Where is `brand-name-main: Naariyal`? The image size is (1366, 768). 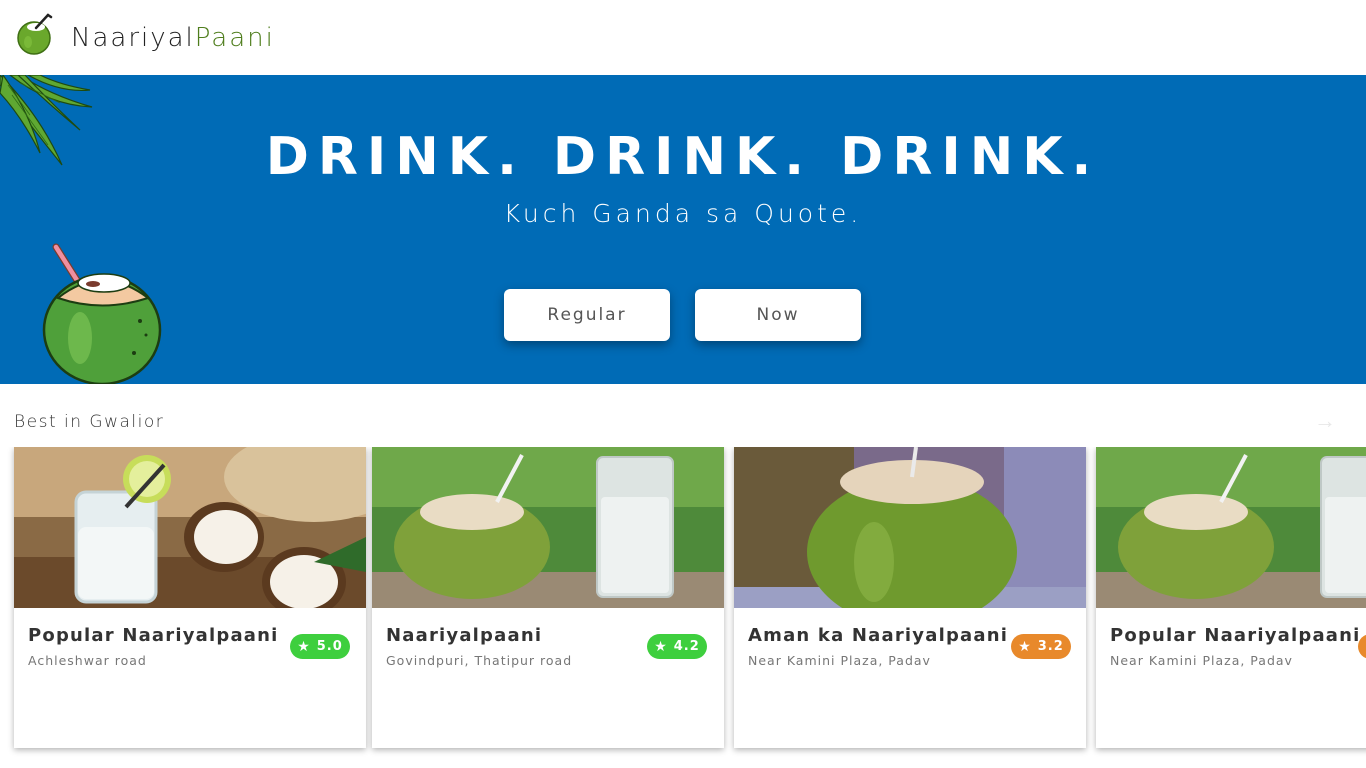
brand-name-main: Naariyal is located at coordinates (133, 38).